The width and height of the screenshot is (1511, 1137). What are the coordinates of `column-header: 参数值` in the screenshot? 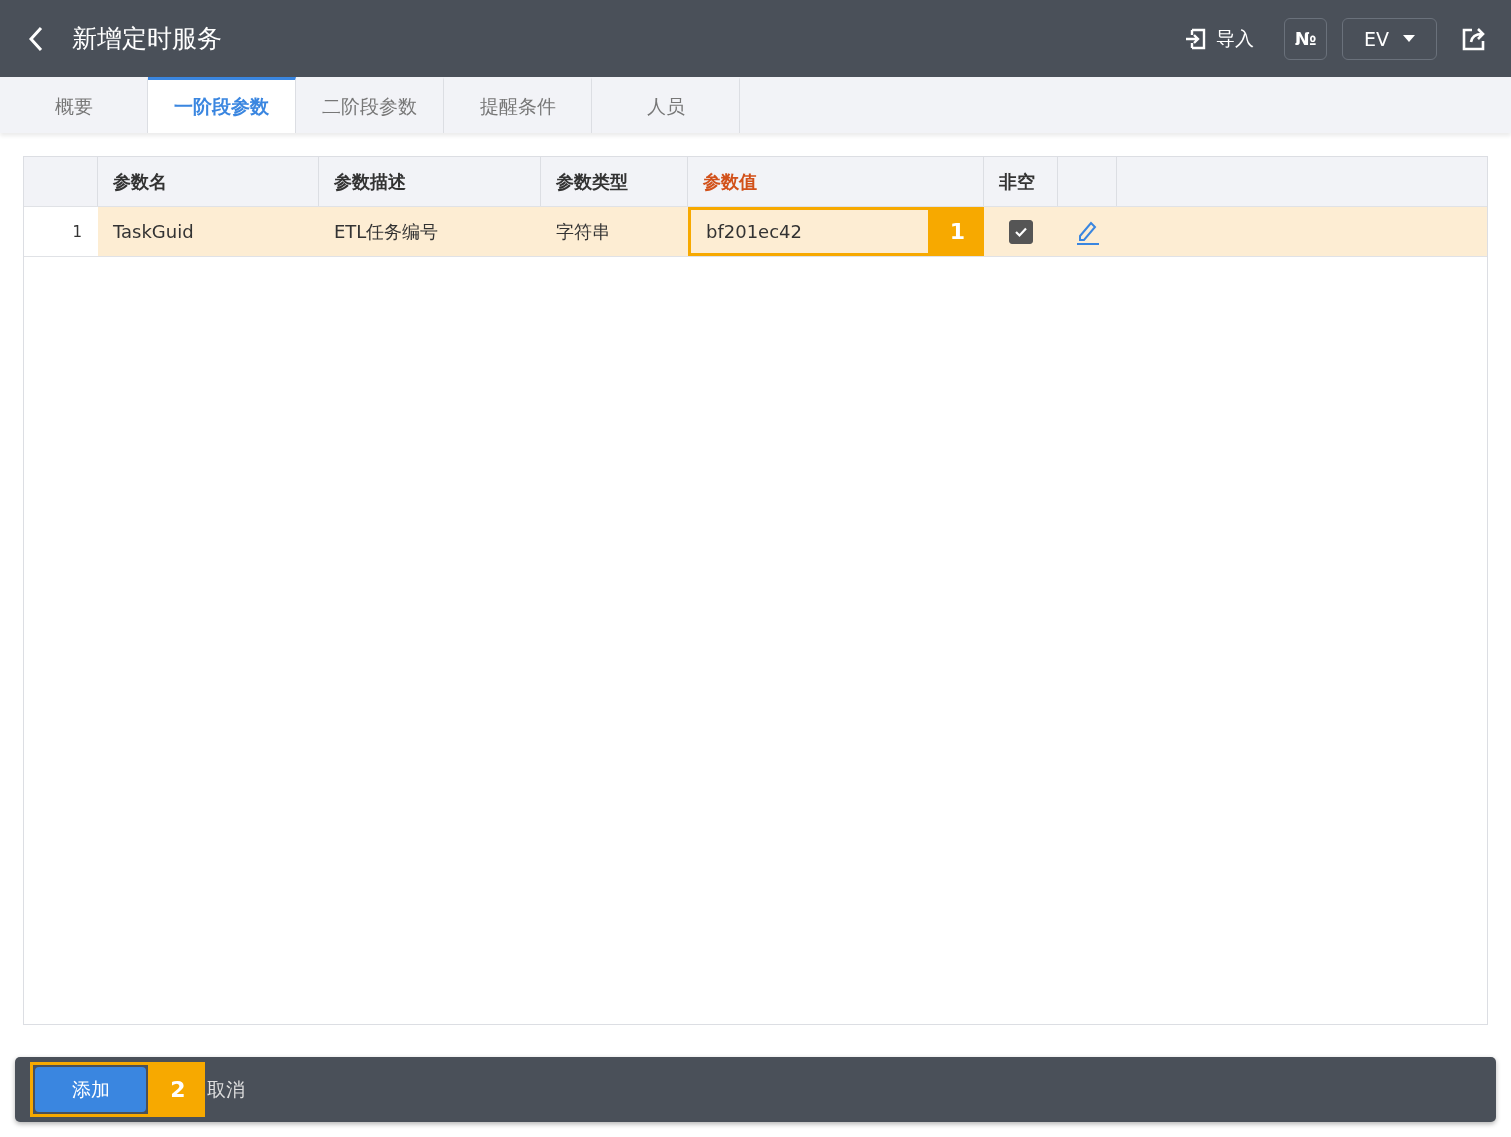 It's located at (836, 181).